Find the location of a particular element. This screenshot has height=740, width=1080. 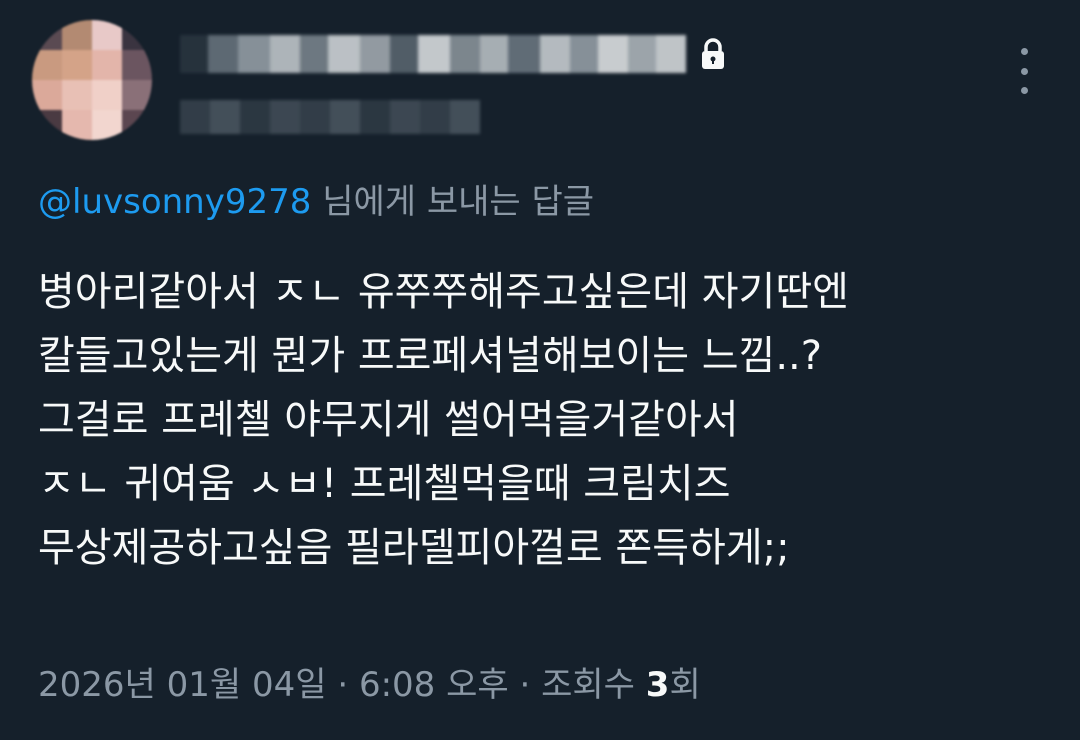

avatar is located at coordinates (92, 80).